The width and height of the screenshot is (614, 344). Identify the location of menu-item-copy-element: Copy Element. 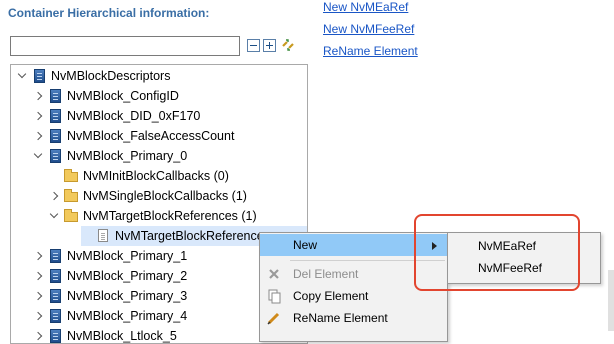
(353, 296).